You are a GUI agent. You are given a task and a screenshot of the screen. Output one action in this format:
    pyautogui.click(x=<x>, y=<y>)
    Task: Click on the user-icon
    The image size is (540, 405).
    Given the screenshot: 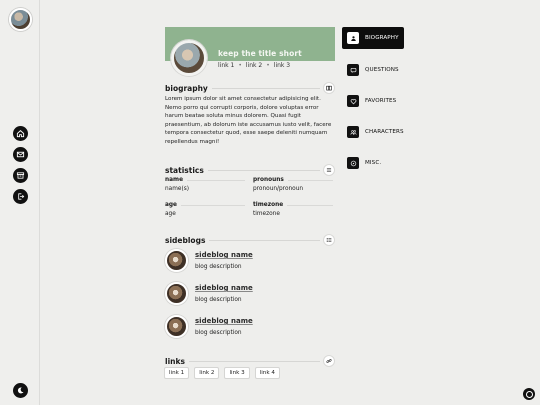 What is the action you would take?
    pyautogui.click(x=353, y=38)
    